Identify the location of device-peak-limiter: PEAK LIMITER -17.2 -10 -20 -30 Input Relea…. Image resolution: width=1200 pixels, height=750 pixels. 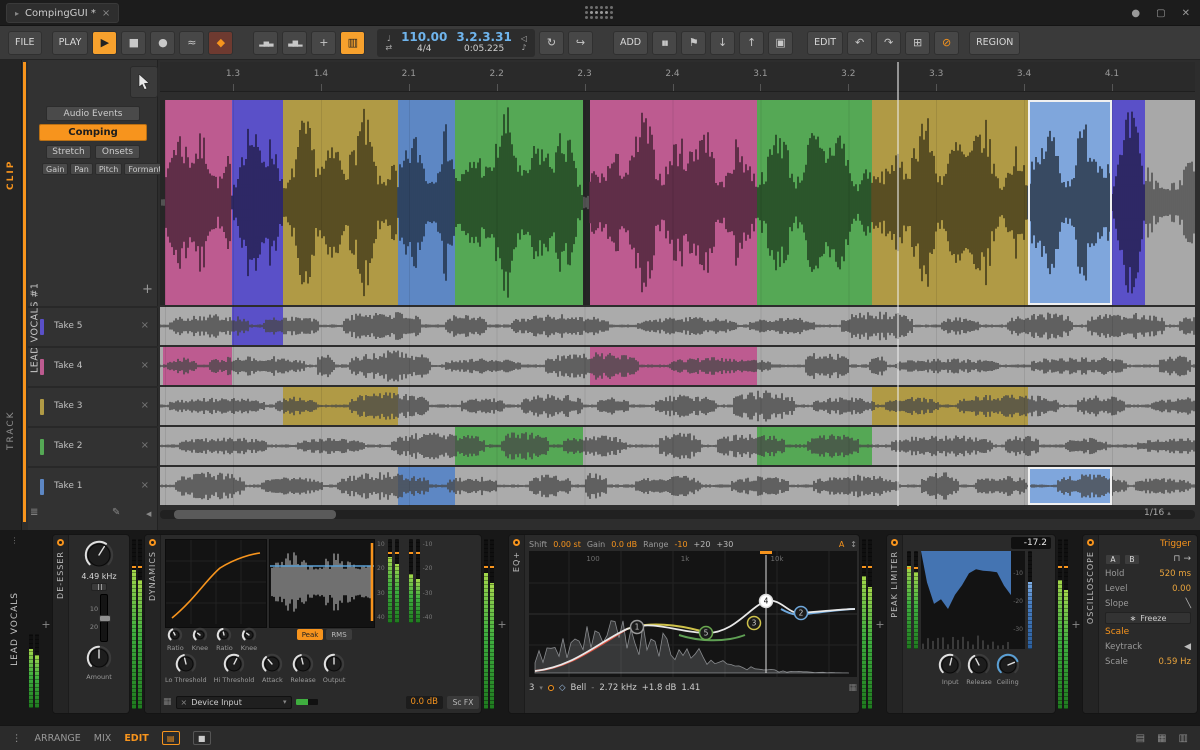
(971, 624).